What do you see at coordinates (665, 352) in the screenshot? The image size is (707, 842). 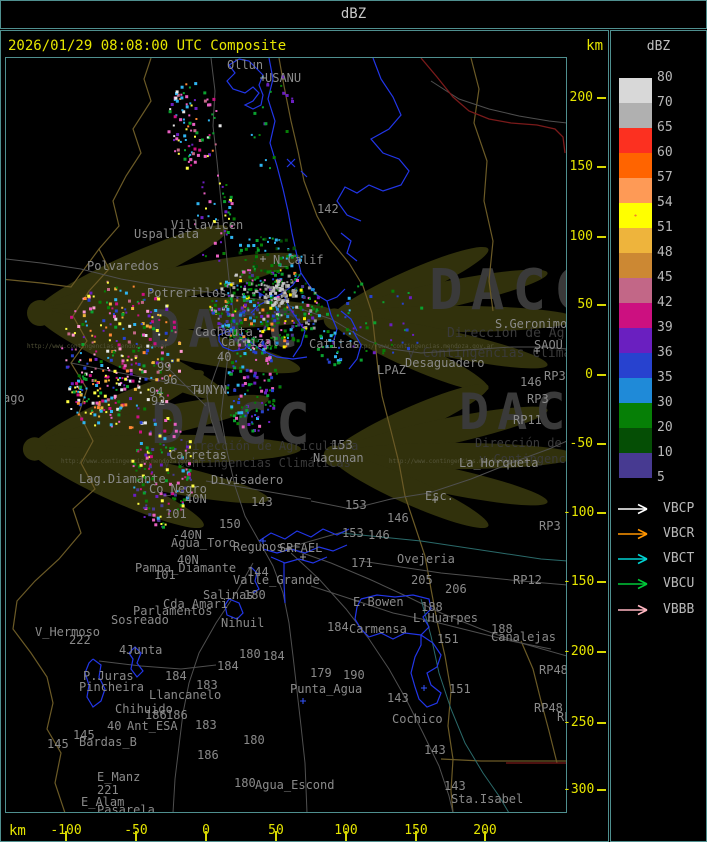 I see `legend-scale-label: 36` at bounding box center [665, 352].